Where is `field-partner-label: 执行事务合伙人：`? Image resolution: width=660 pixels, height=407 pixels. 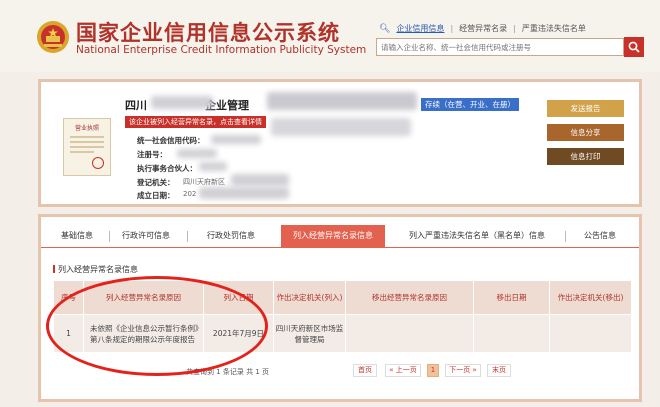 field-partner-label: 执行事务合伙人： is located at coordinates (167, 168).